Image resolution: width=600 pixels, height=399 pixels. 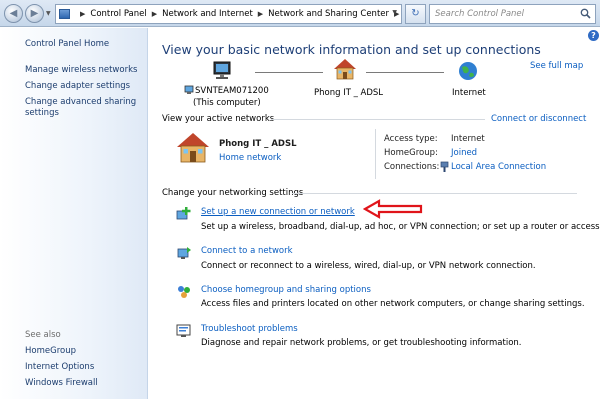 I want to click on back-arrow-icon: ◀, so click(x=13, y=13).